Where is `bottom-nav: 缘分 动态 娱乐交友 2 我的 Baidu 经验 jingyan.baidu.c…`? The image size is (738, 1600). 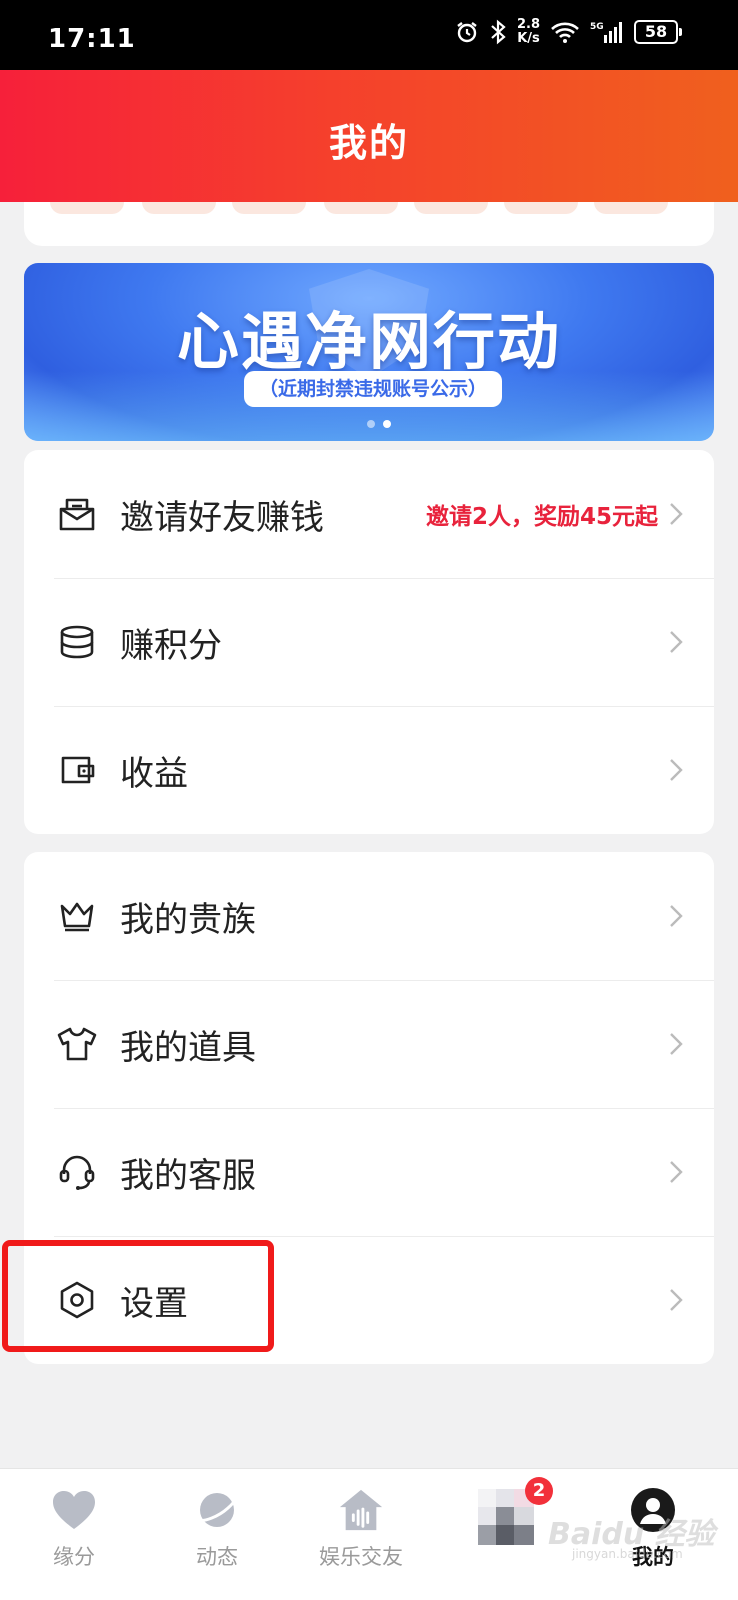
bottom-nav: 缘分 动态 娱乐交友 2 我的 Baidu 经验 jingyan.baidu.c… is located at coordinates (369, 1534).